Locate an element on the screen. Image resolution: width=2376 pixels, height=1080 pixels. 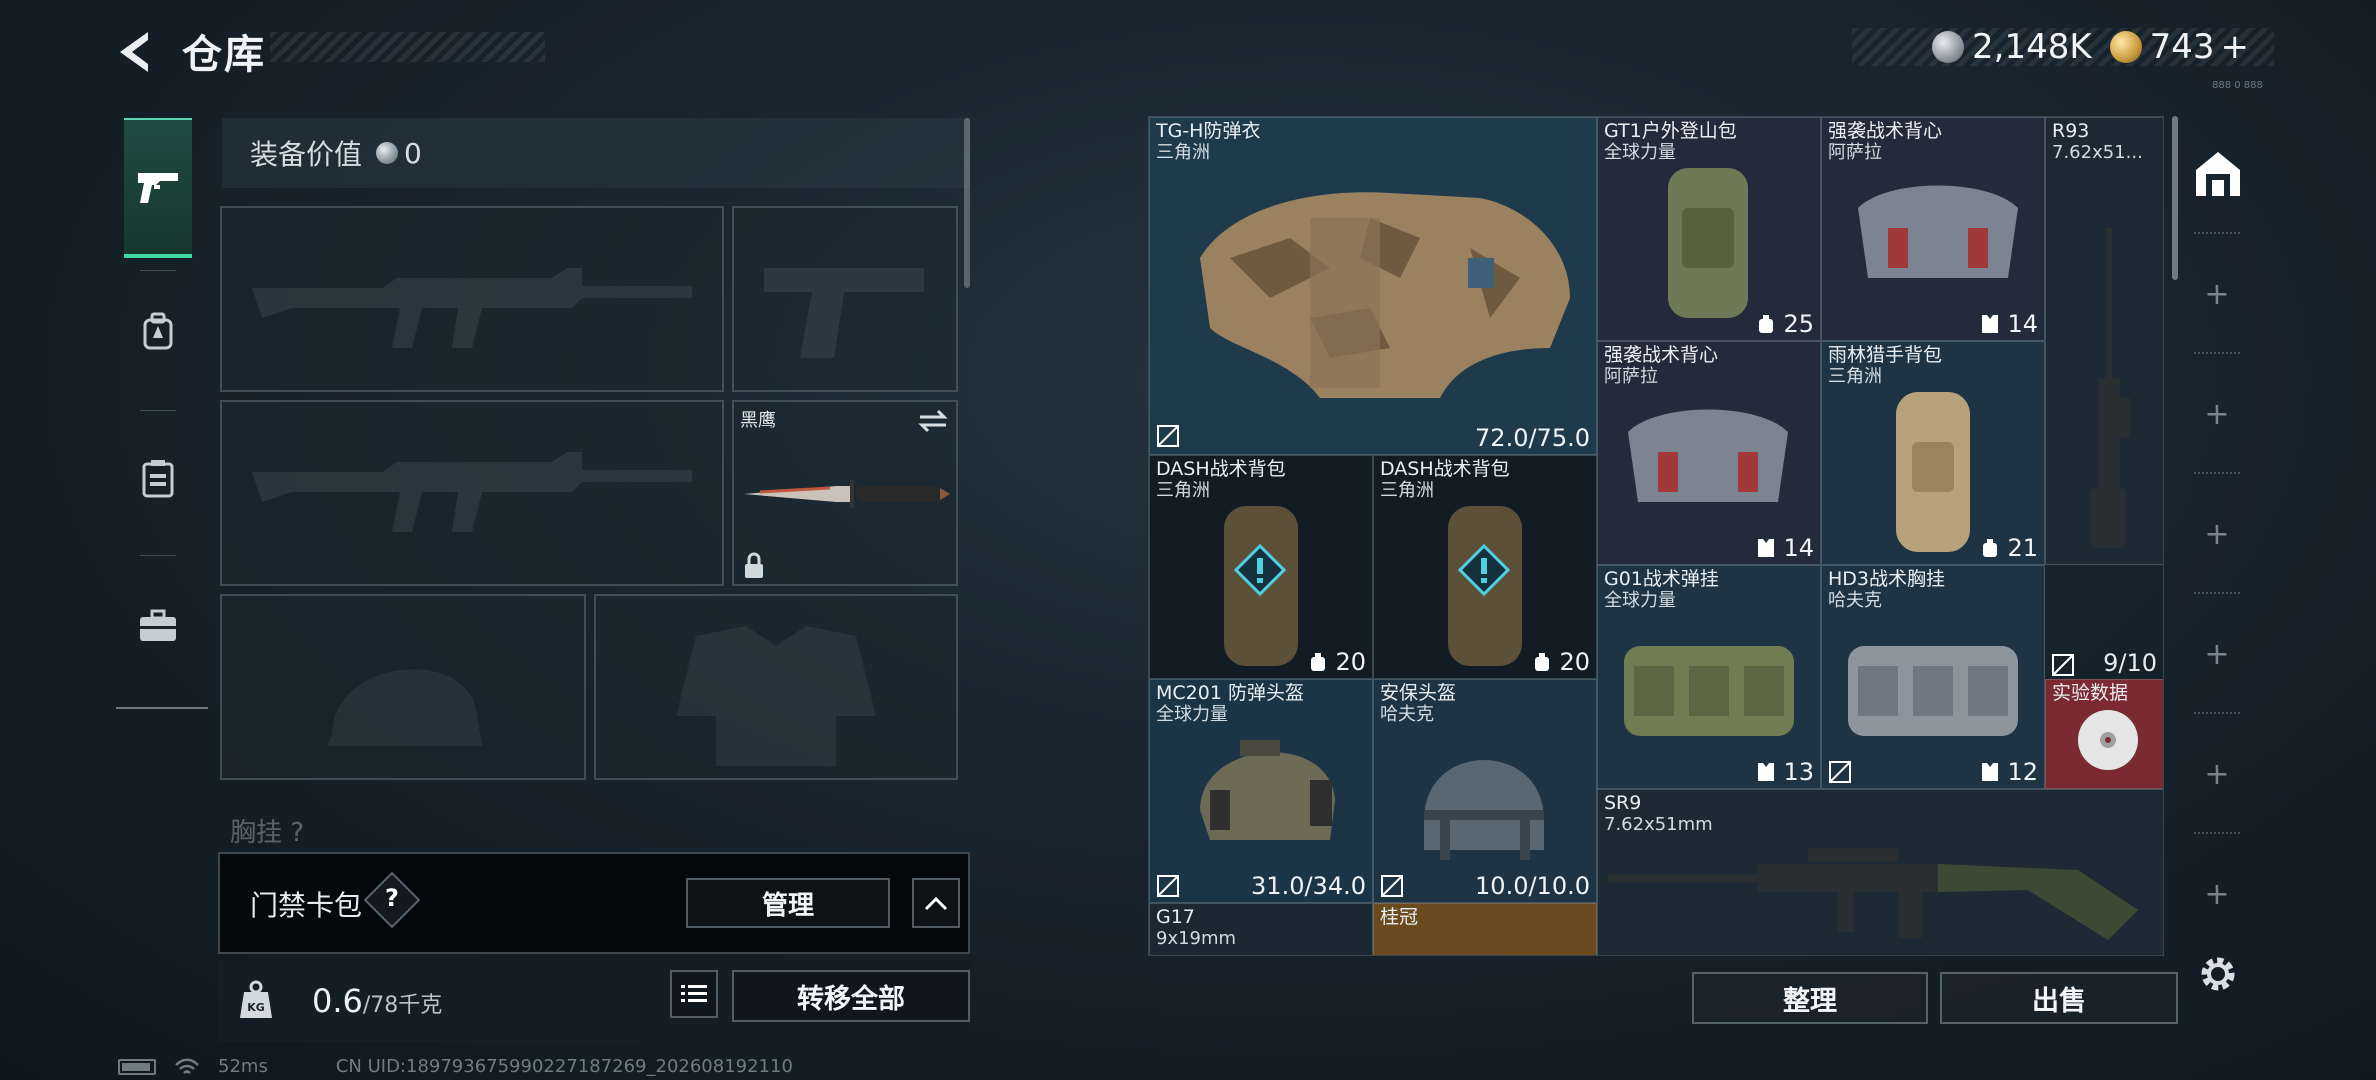
category-sidebar is located at coordinates (162, 412).